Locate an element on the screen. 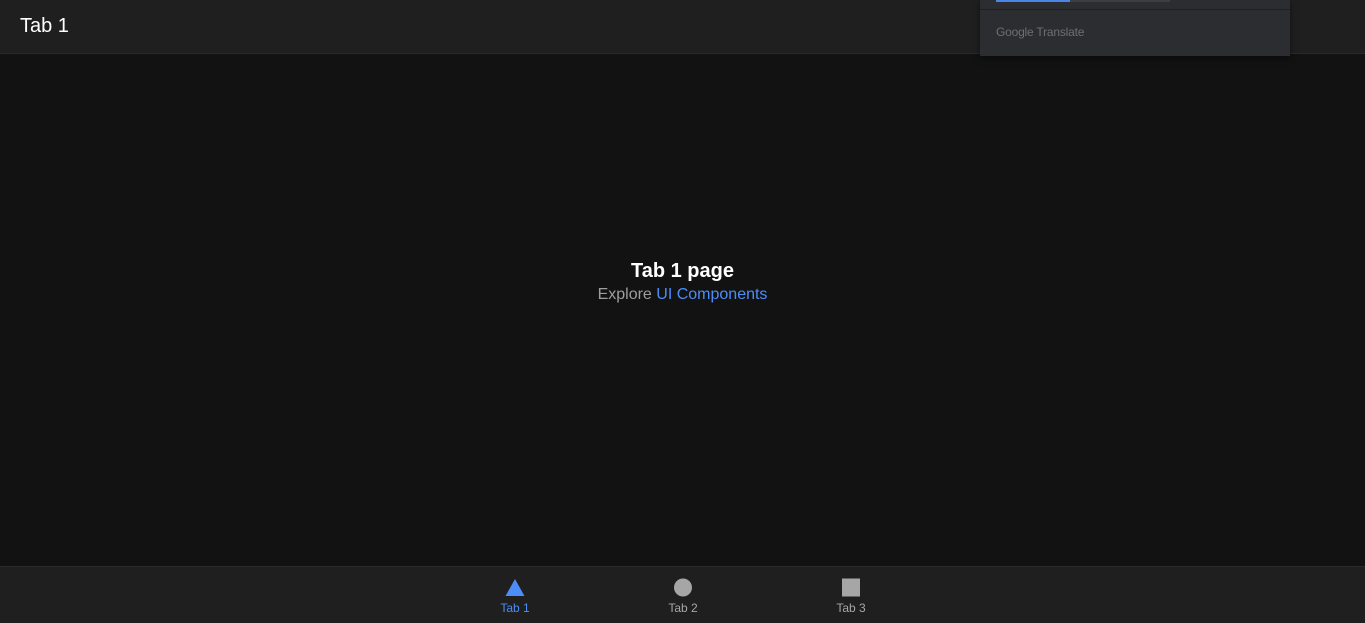 This screenshot has width=1365, height=623. tab-2: Tab 2 is located at coordinates (683, 595).